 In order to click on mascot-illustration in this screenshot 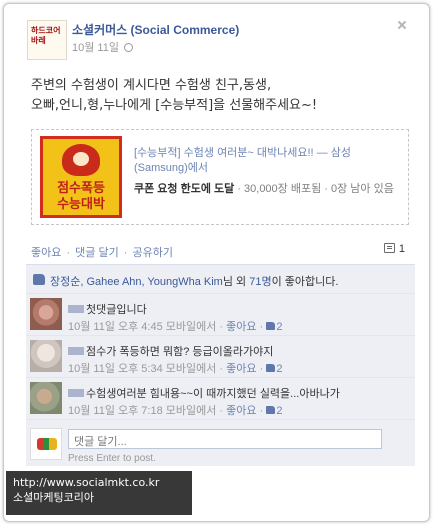, I will do `click(81, 160)`.